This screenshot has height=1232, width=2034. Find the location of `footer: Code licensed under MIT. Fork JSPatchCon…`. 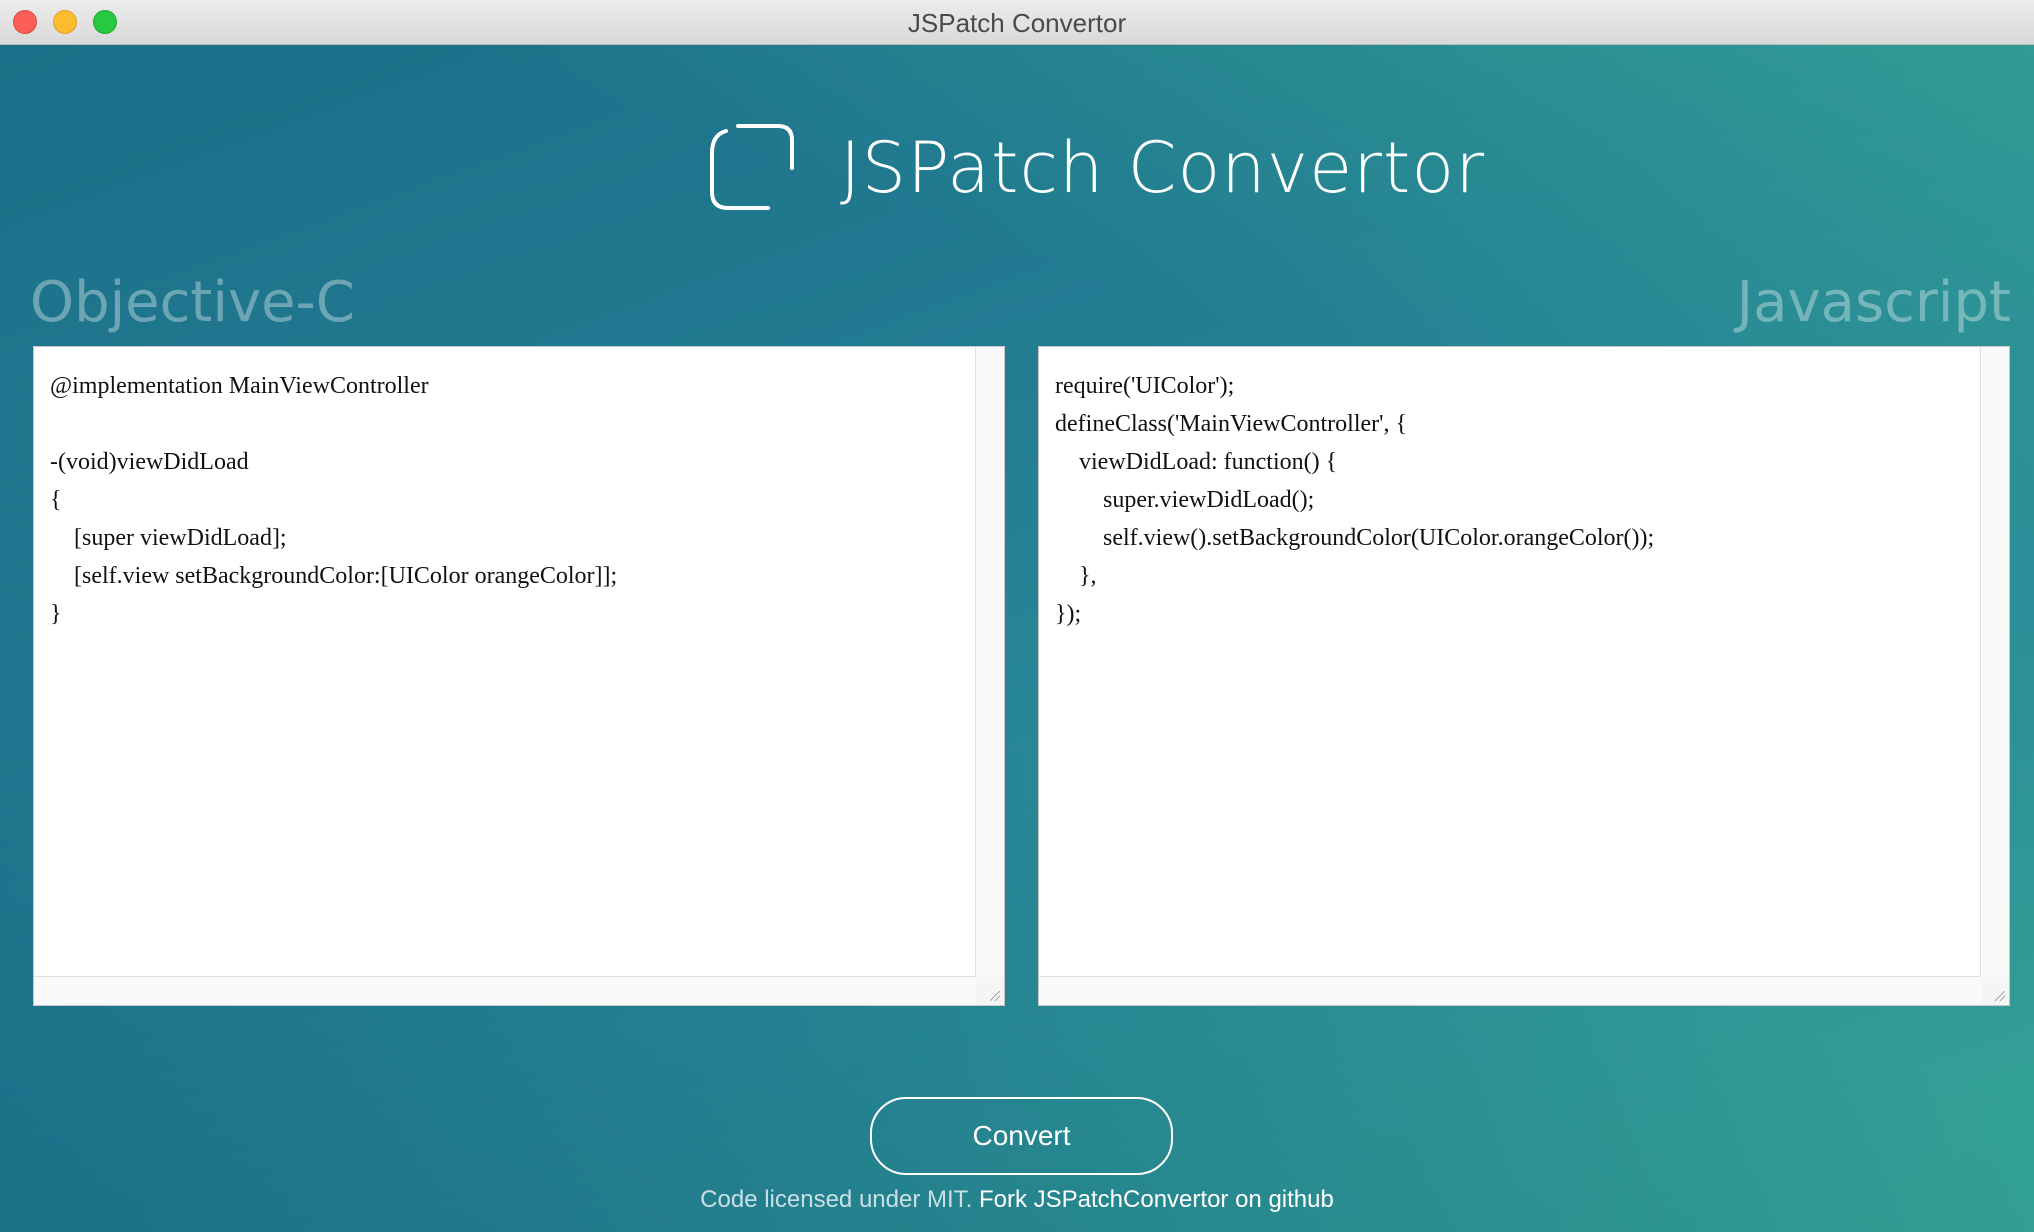

footer: Code licensed under MIT. Fork JSPatchCon… is located at coordinates (1017, 1200).